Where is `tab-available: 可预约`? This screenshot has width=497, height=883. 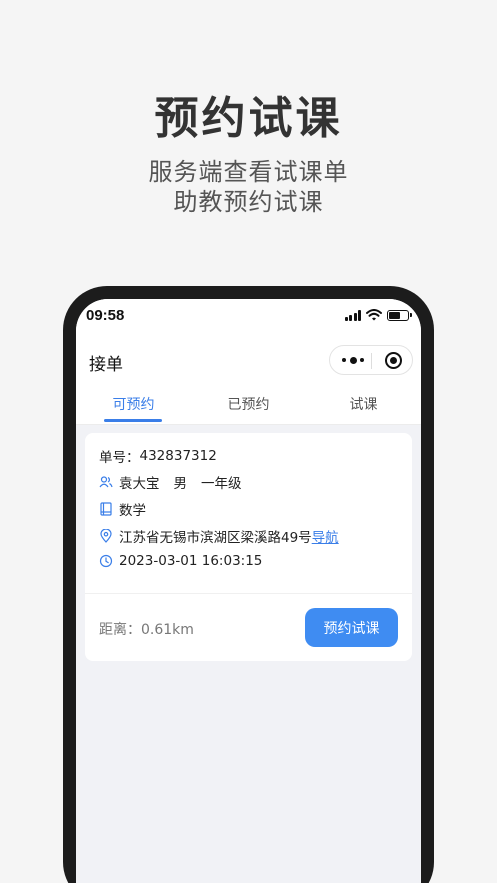
tab-available: 可预约 is located at coordinates (133, 404).